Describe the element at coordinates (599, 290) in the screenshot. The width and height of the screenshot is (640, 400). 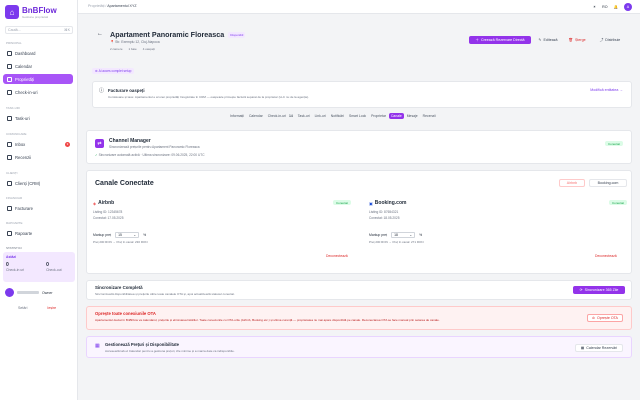
I see `sync-365-button: ⟳ Sincronizare 365 Zile` at that location.